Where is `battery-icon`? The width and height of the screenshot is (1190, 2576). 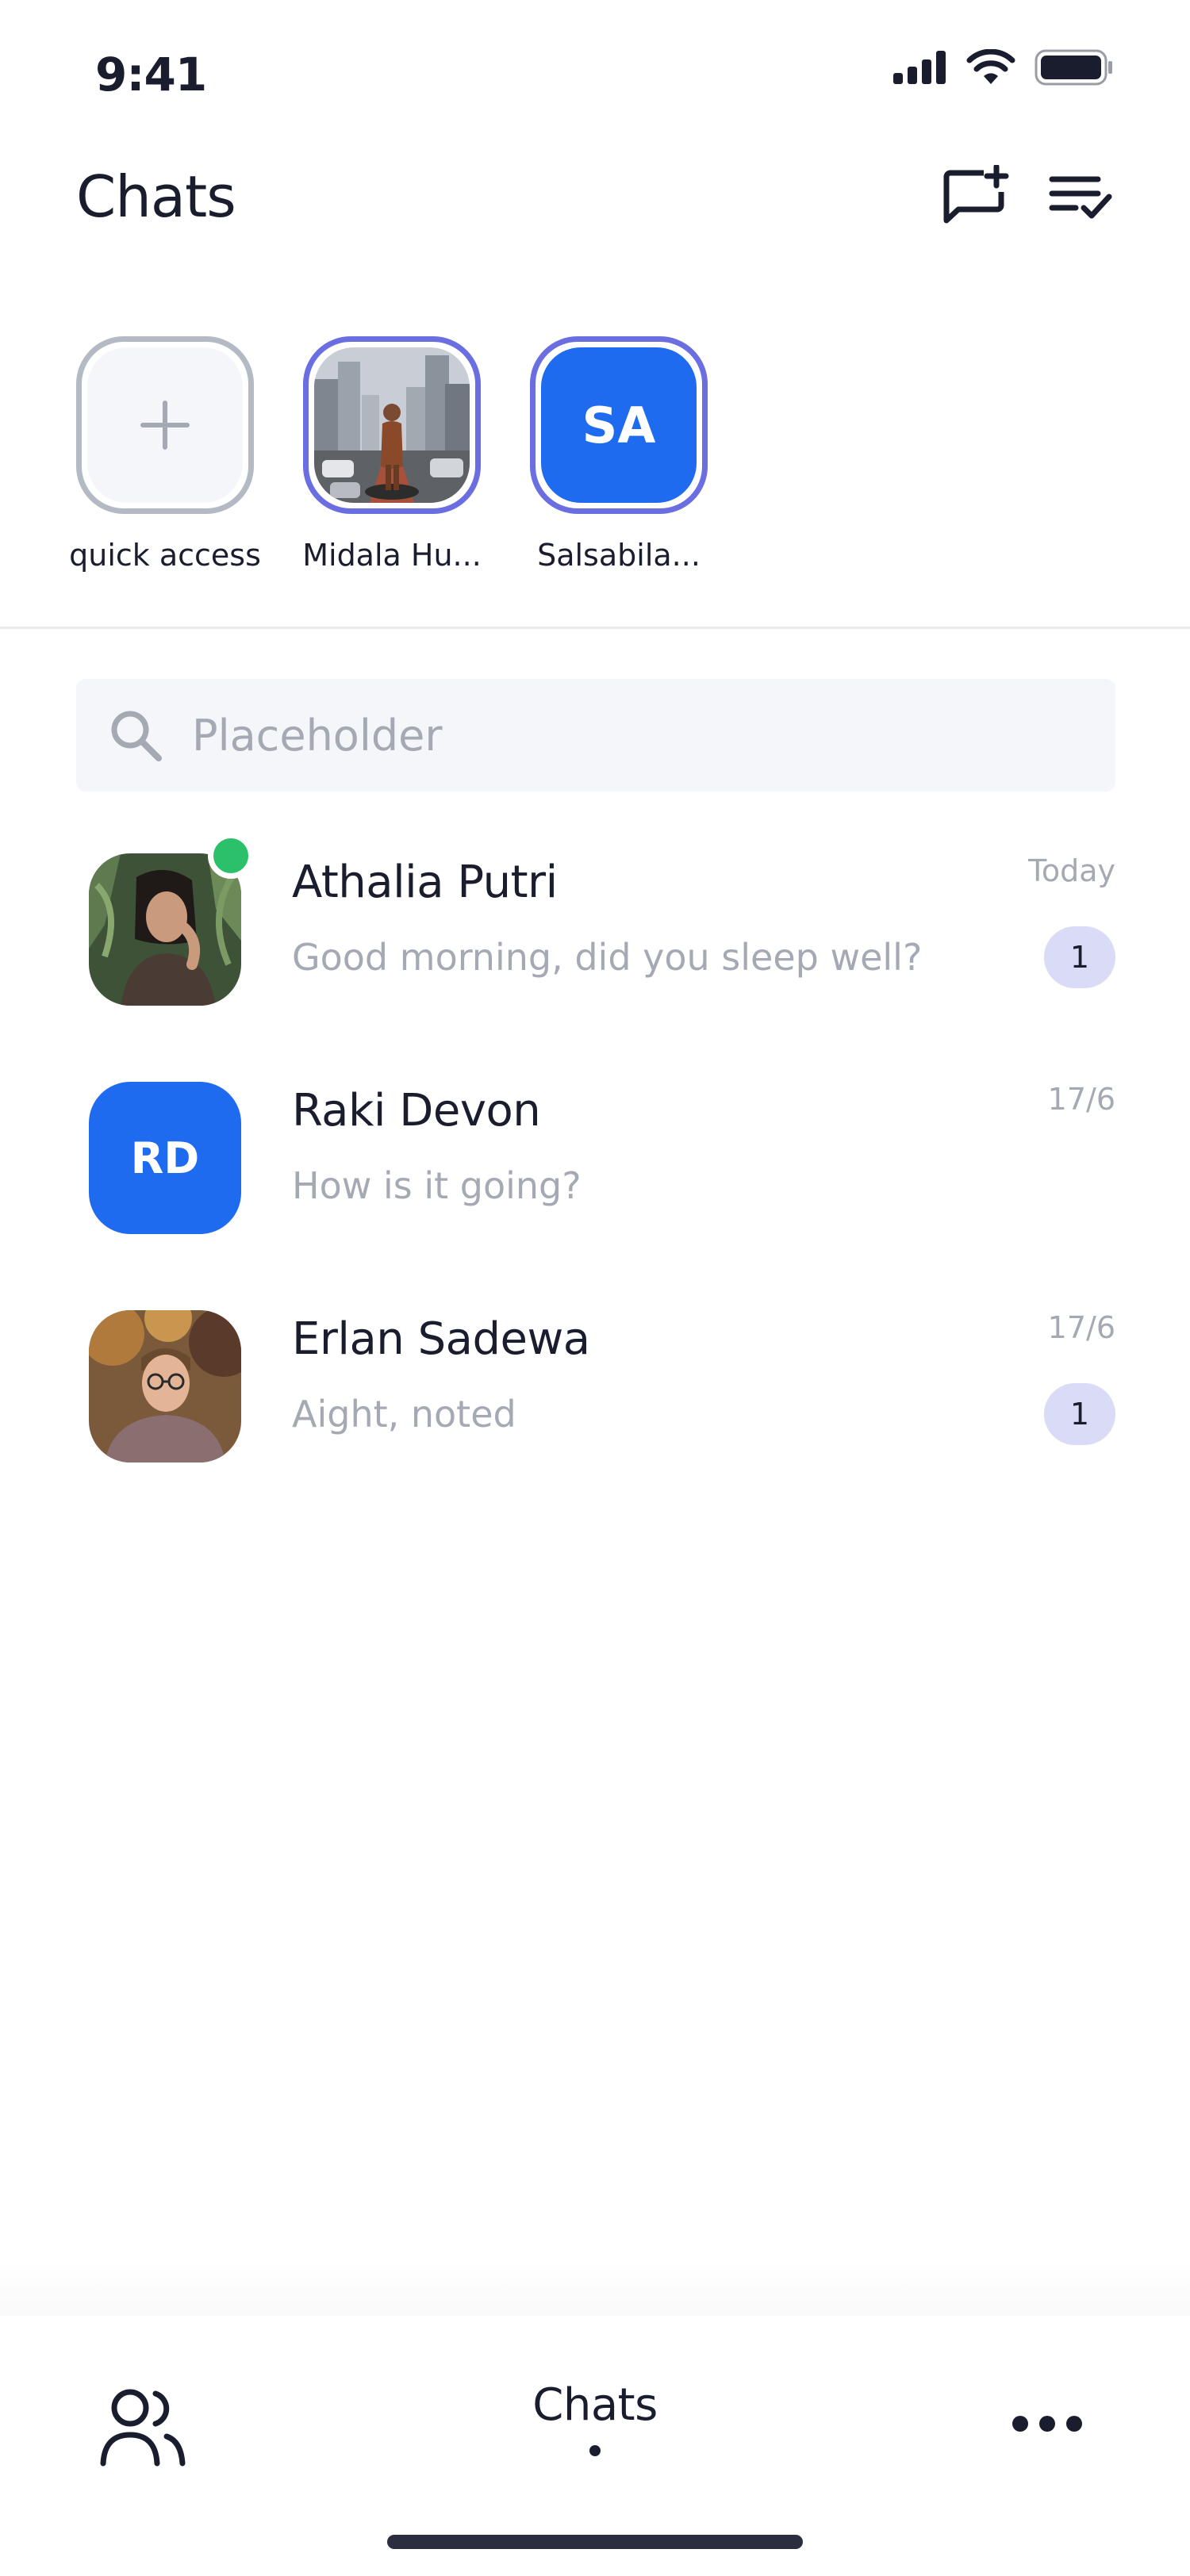 battery-icon is located at coordinates (1073, 68).